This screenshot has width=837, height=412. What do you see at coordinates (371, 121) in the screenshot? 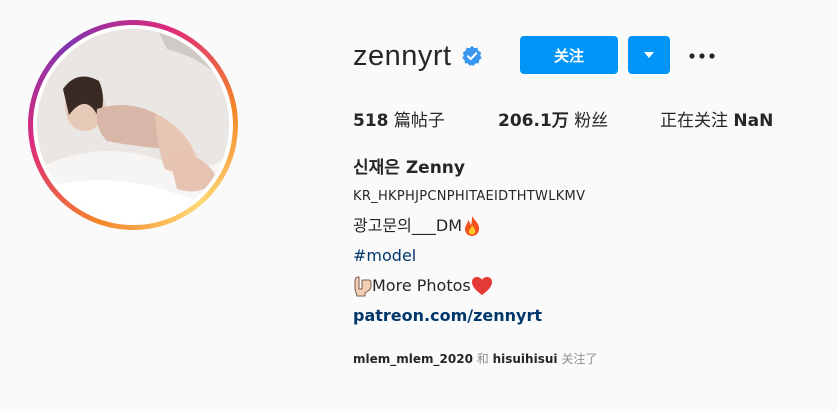
I see `posts-count: 518` at bounding box center [371, 121].